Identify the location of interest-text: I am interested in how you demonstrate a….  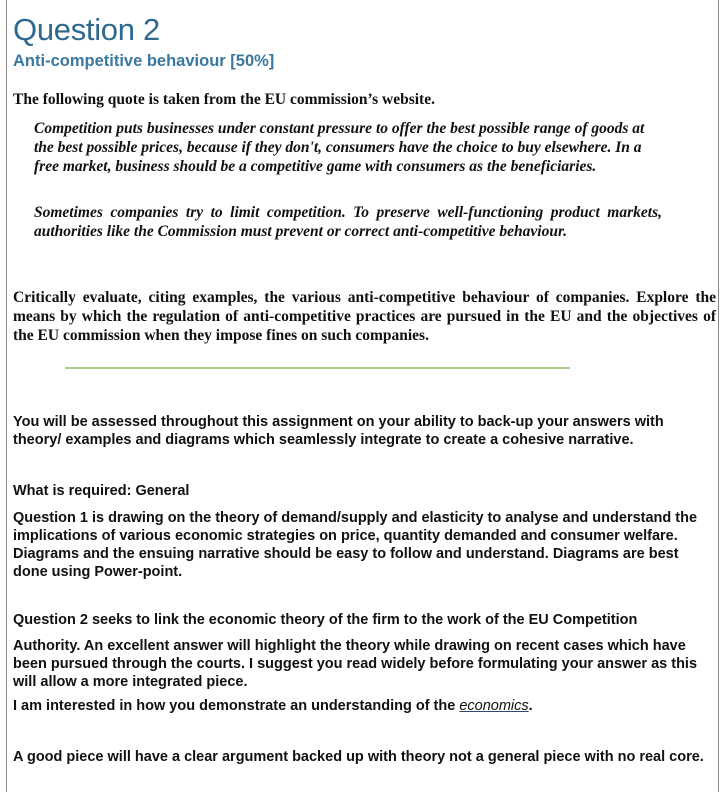
(364, 706).